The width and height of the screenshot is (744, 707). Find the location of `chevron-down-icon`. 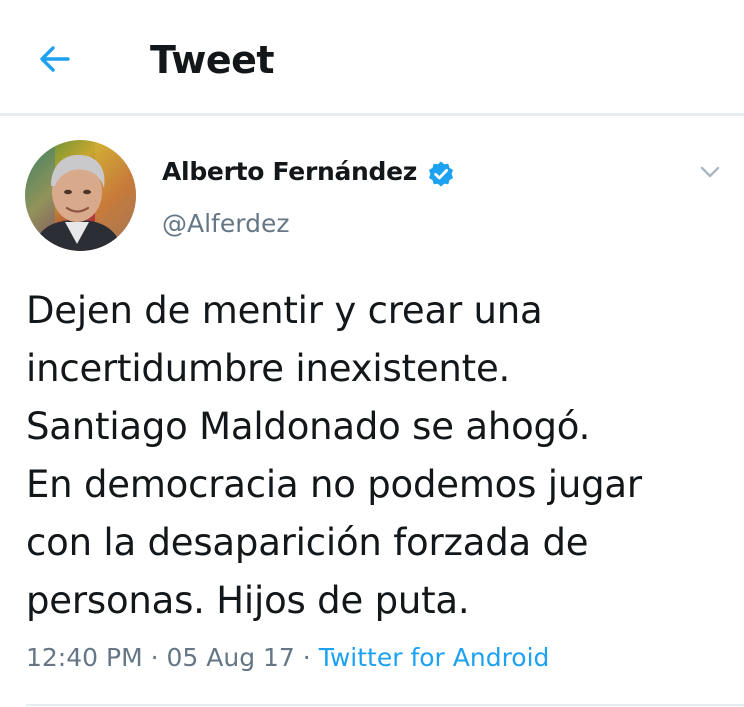

chevron-down-icon is located at coordinates (710, 172).